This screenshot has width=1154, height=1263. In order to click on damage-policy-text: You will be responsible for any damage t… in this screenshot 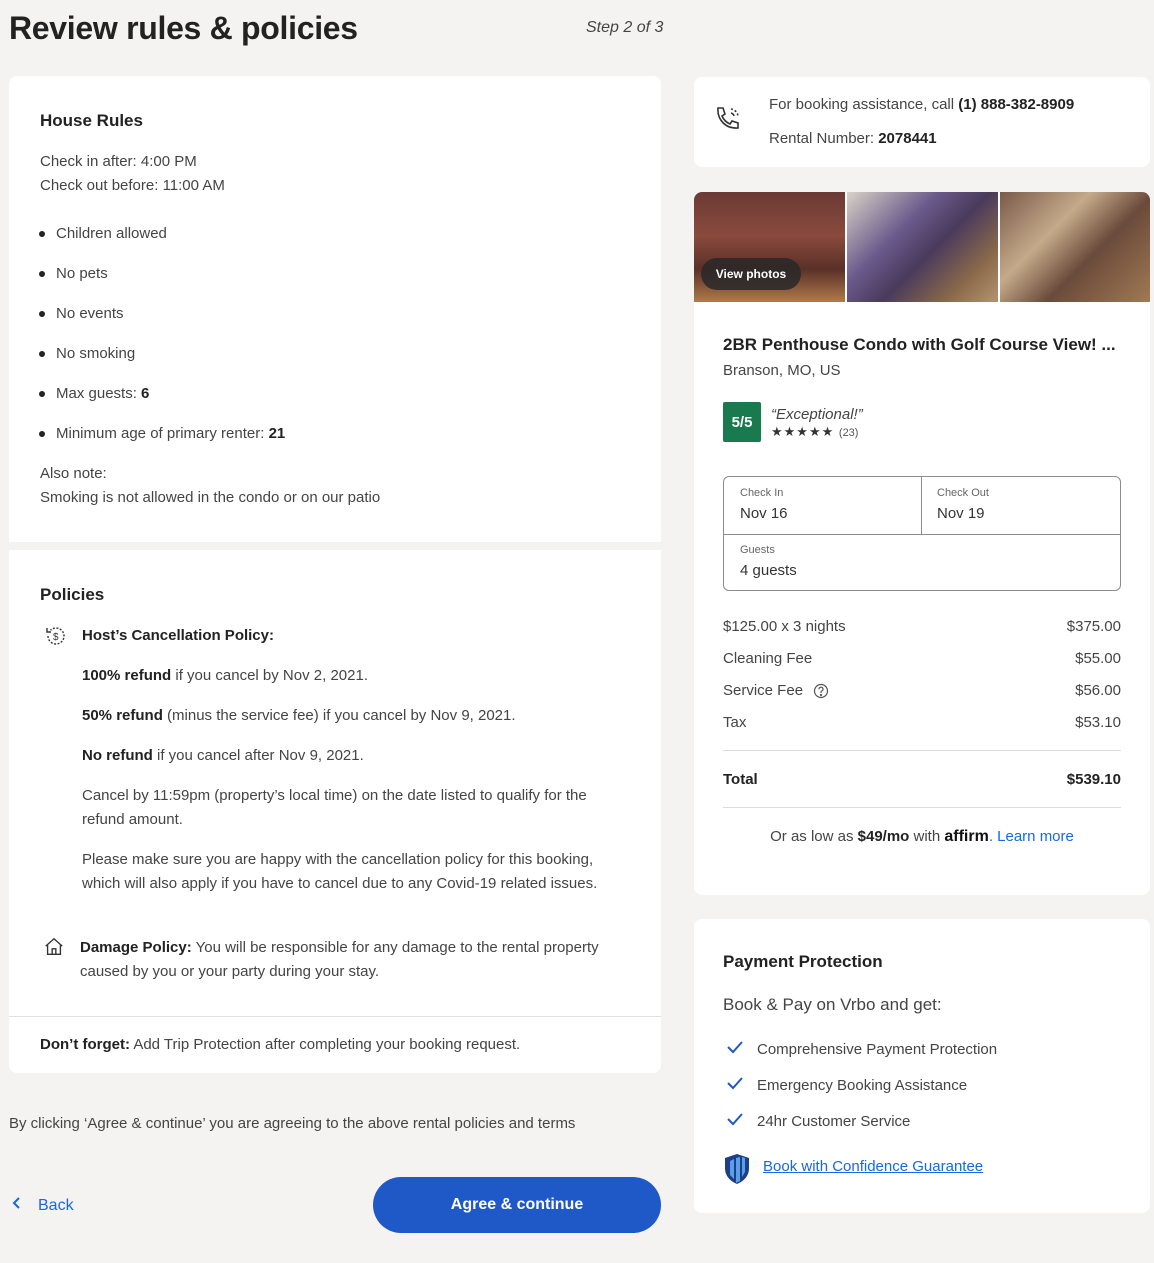, I will do `click(395, 947)`.